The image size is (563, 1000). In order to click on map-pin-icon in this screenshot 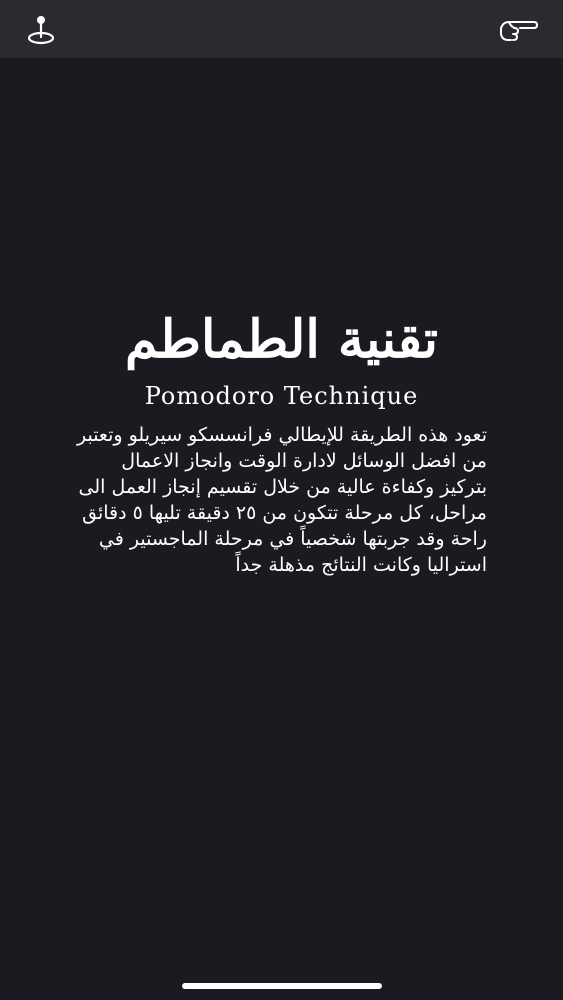, I will do `click(41, 30)`.